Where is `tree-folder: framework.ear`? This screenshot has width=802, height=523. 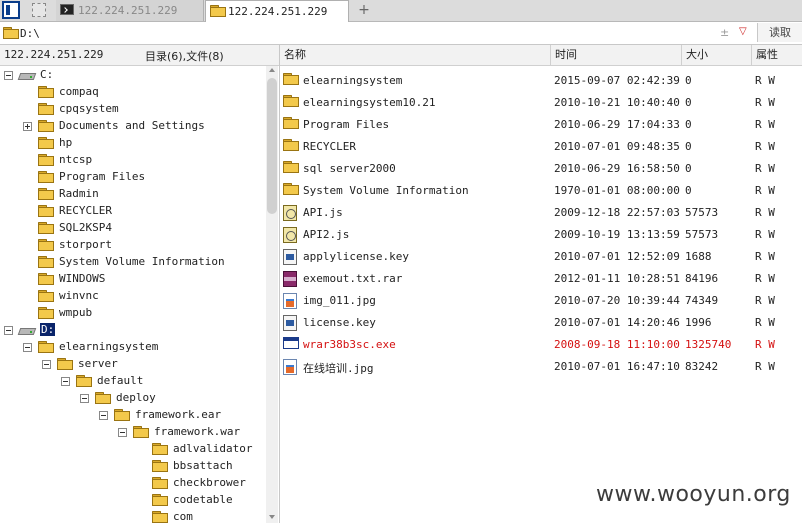
tree-folder: framework.ear is located at coordinates (133, 415).